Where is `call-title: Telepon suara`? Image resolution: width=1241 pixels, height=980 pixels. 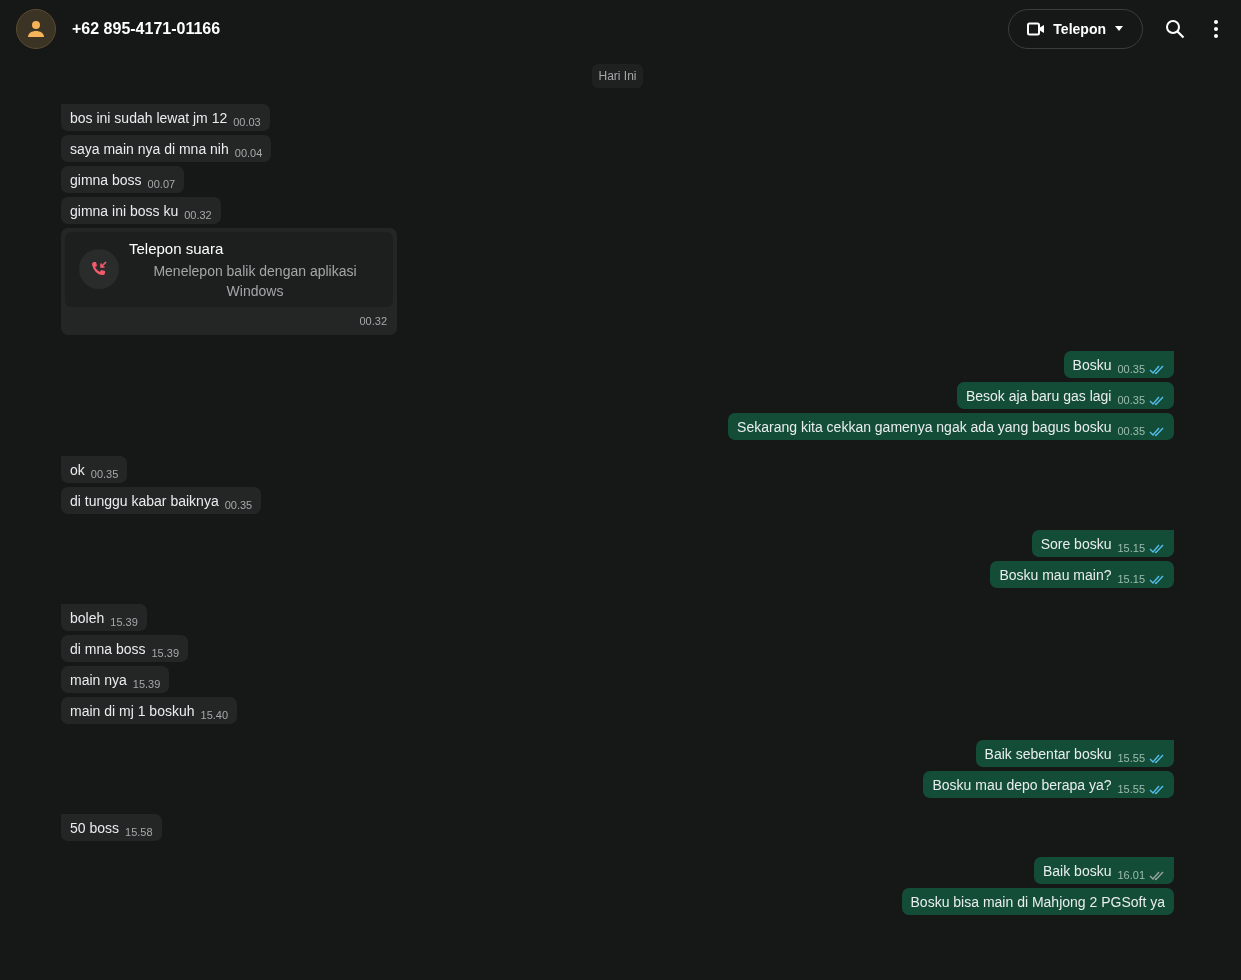 call-title: Telepon suara is located at coordinates (177, 249).